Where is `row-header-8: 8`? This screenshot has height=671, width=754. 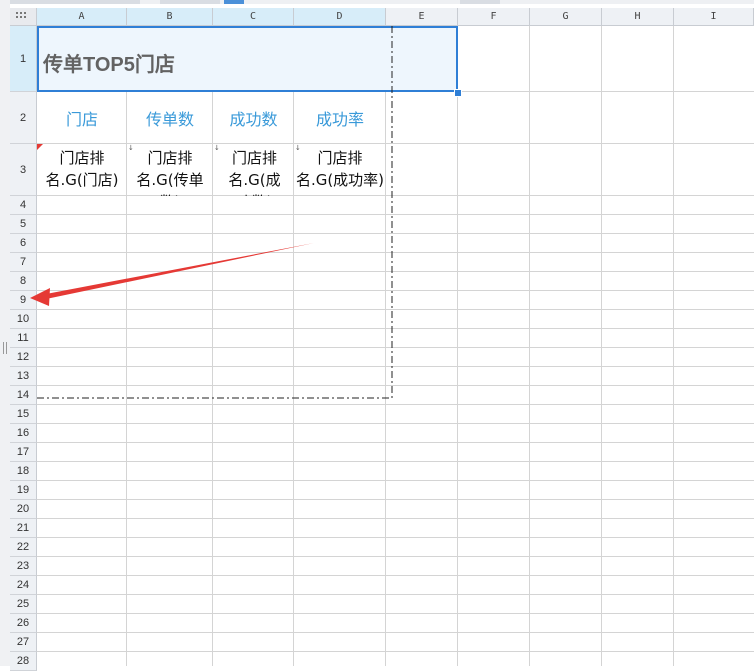 row-header-8: 8 is located at coordinates (23, 281).